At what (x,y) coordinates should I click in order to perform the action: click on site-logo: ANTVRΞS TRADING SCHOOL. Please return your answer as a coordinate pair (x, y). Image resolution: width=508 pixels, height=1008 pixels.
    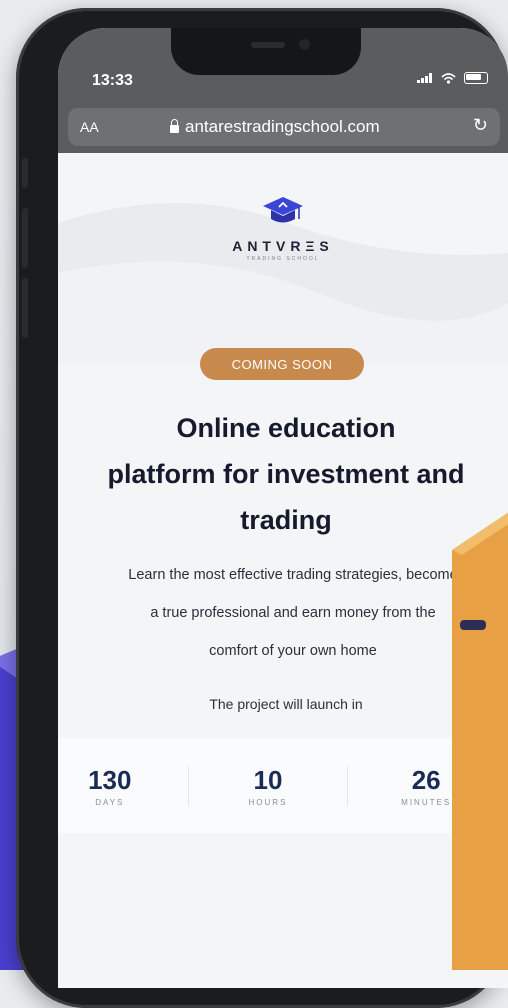
    Looking at the image, I should click on (283, 228).